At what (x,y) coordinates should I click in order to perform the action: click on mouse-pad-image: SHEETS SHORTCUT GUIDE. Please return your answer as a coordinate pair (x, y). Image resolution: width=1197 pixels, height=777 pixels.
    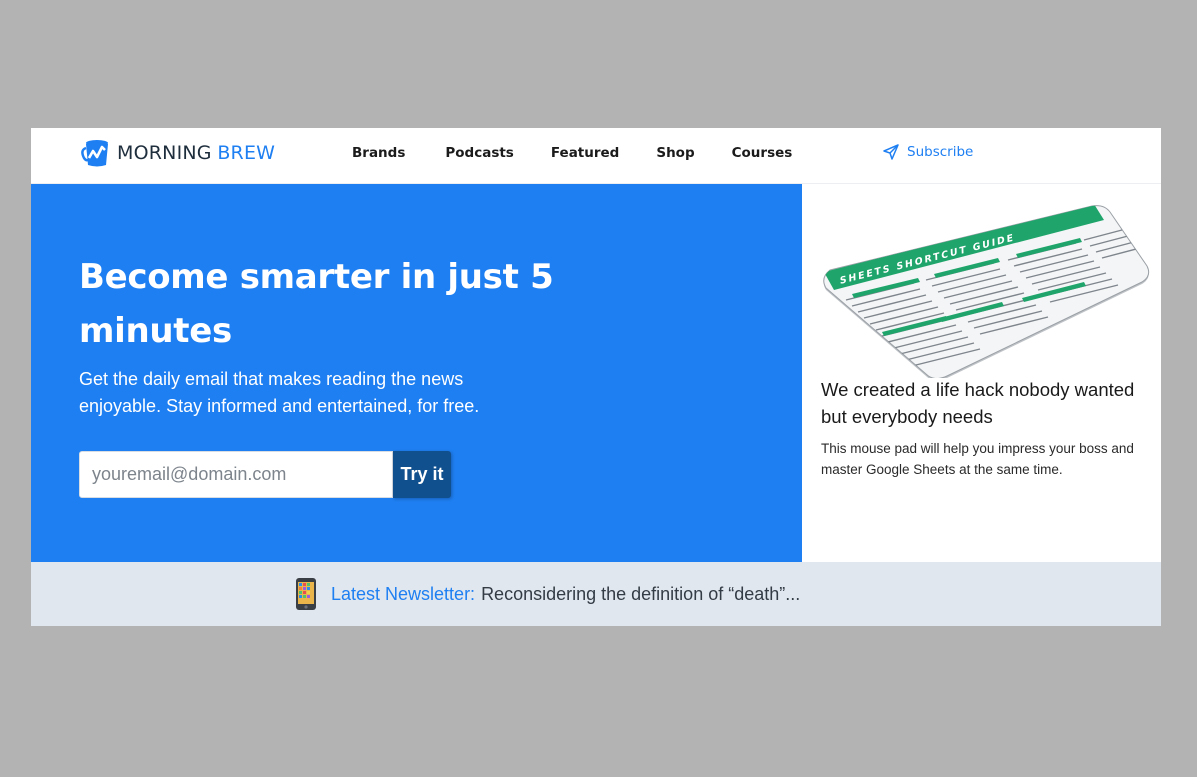
    Looking at the image, I should click on (986, 291).